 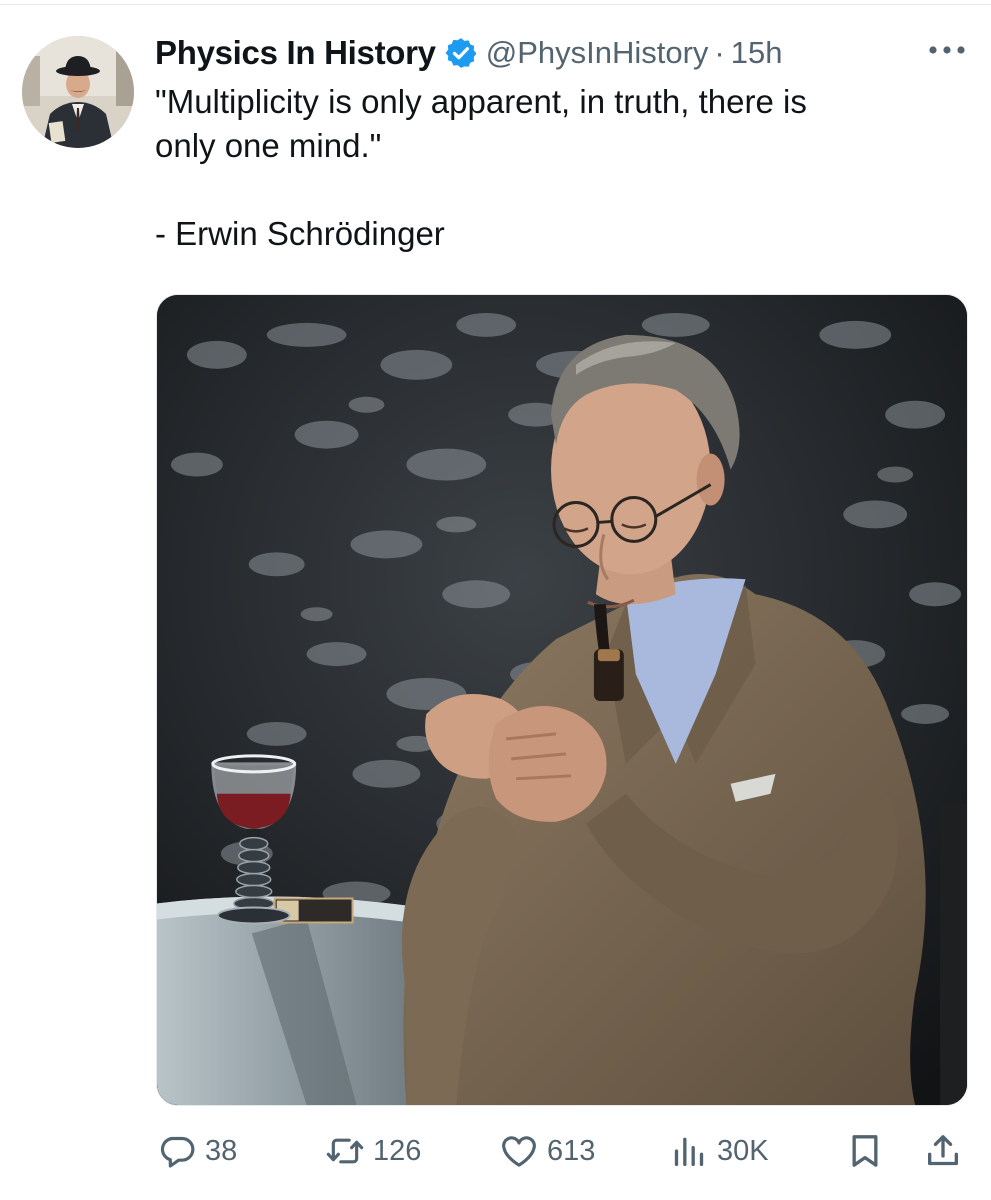 I want to click on like-icon, so click(x=519, y=1151).